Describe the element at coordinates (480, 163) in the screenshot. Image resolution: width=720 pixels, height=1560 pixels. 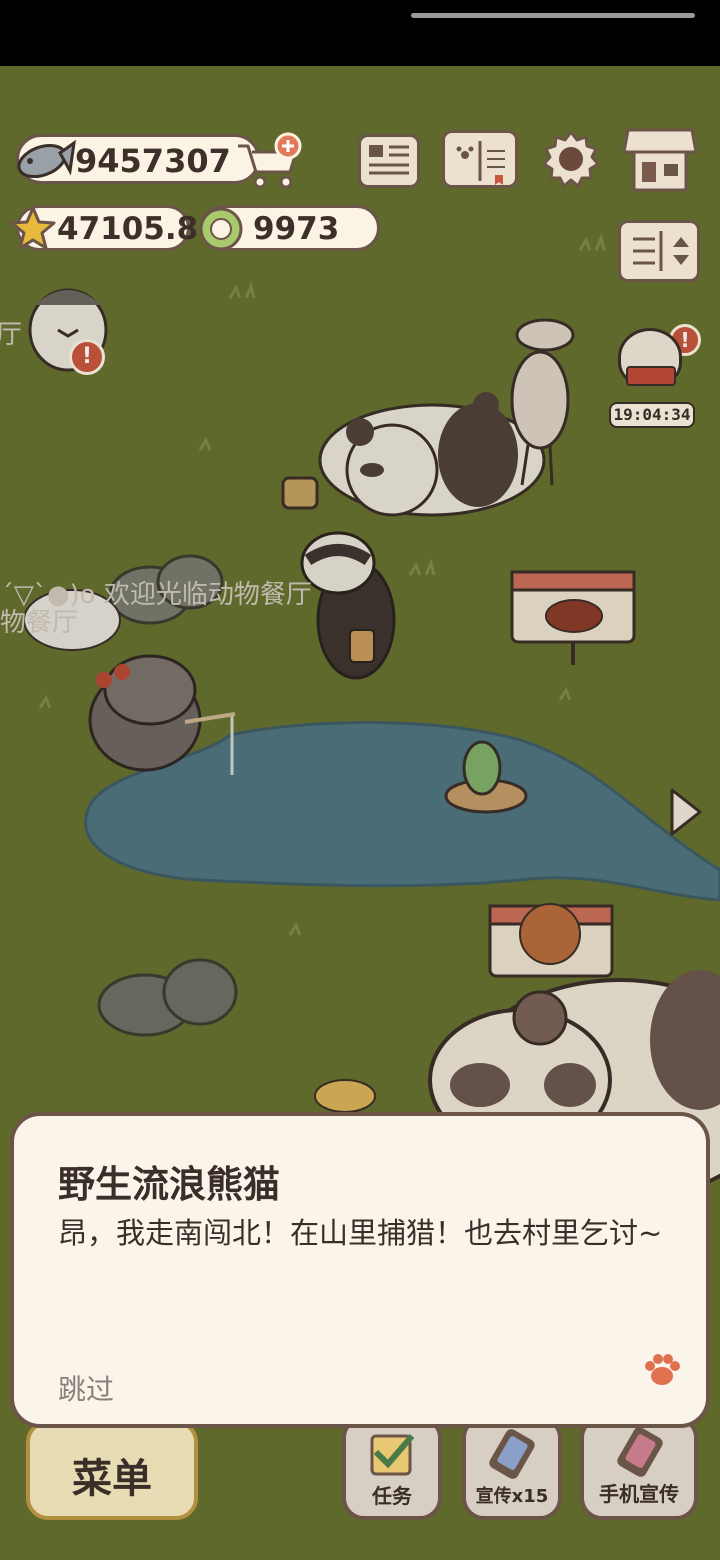
I see `book-icon` at that location.